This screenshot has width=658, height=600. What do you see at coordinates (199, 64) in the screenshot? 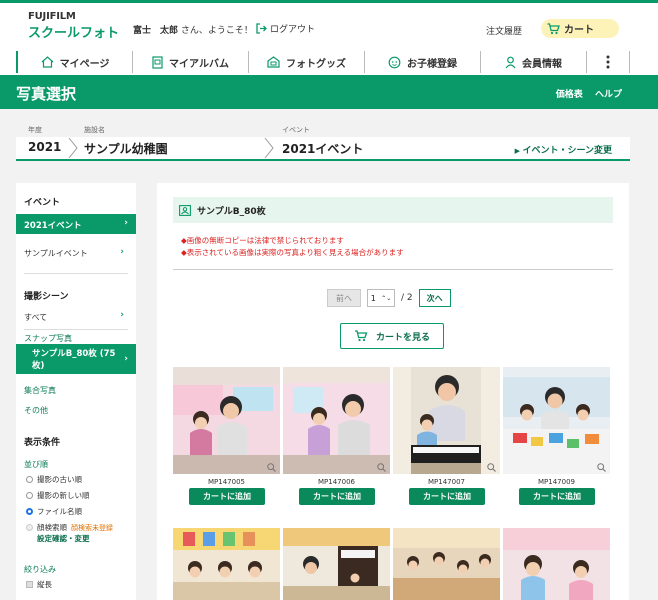
I see `nav-label: マイアルバム` at bounding box center [199, 64].